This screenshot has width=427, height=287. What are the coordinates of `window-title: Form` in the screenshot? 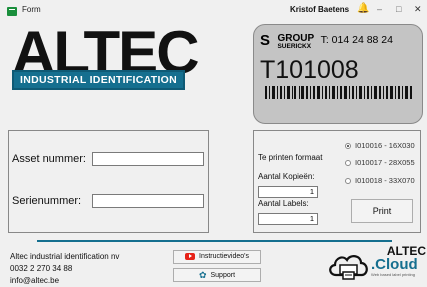 It's located at (31, 9).